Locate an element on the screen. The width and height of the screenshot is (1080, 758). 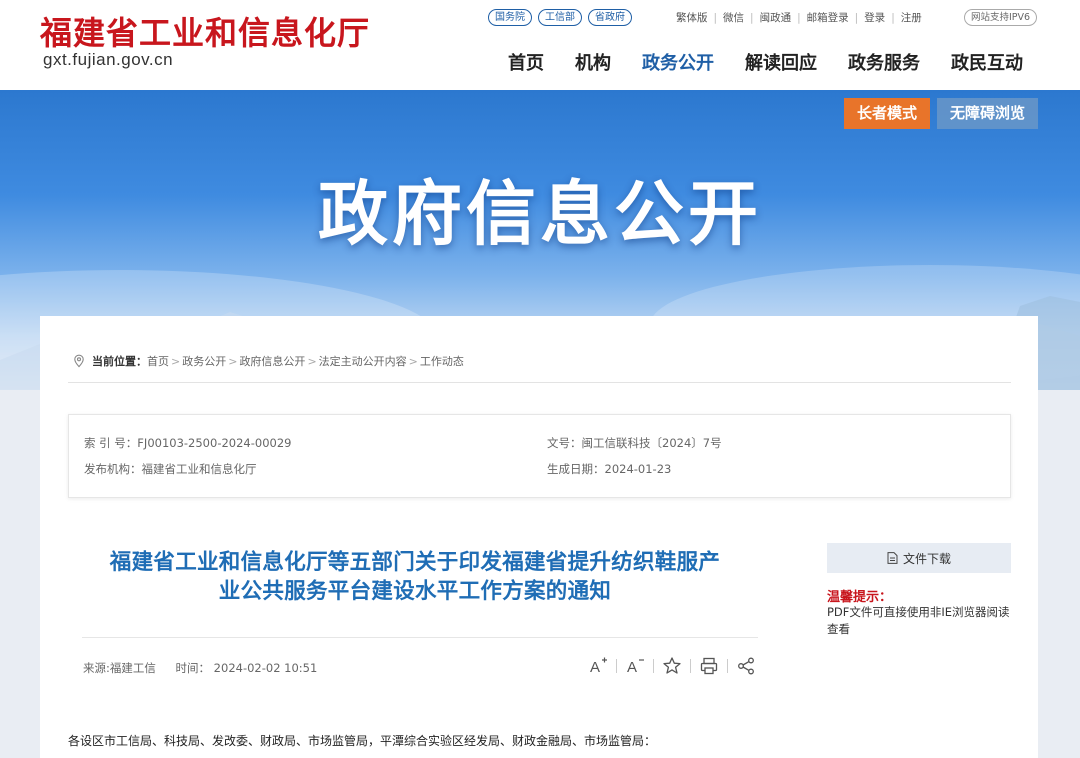
breadcrumb-gov-affairs: 政务公开 is located at coordinates (204, 361).